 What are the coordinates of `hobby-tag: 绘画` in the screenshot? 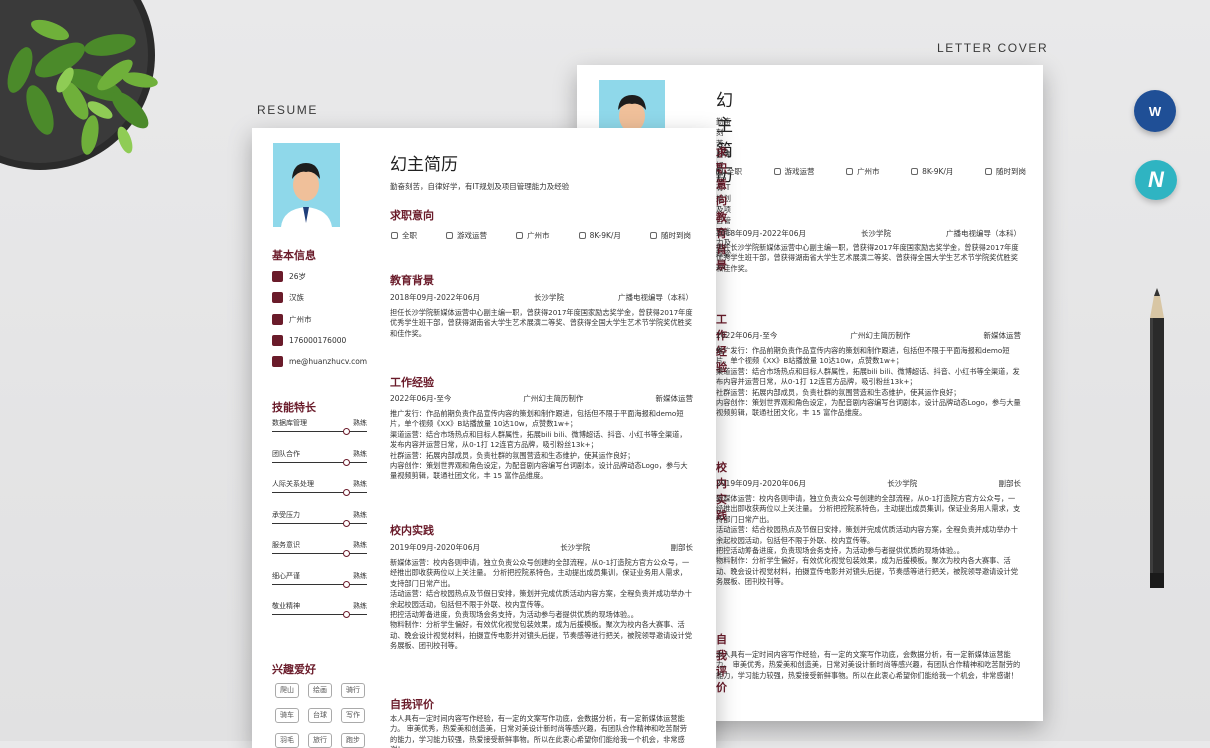 It's located at (320, 690).